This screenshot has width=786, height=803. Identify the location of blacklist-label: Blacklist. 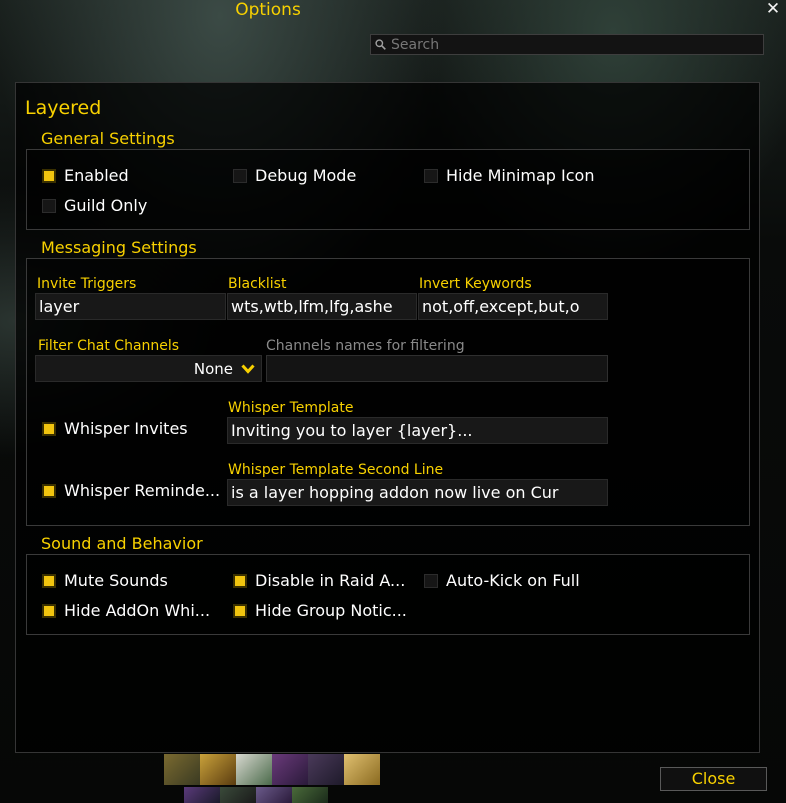
(257, 284).